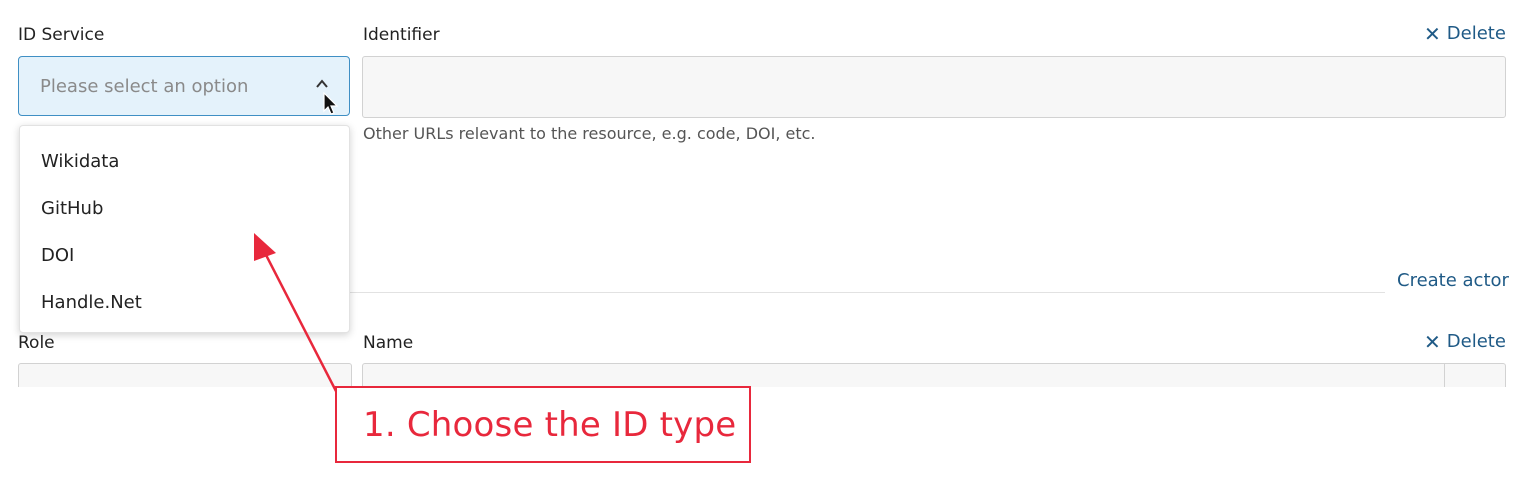  What do you see at coordinates (144, 86) in the screenshot?
I see `select-placeholder: Please select an option` at bounding box center [144, 86].